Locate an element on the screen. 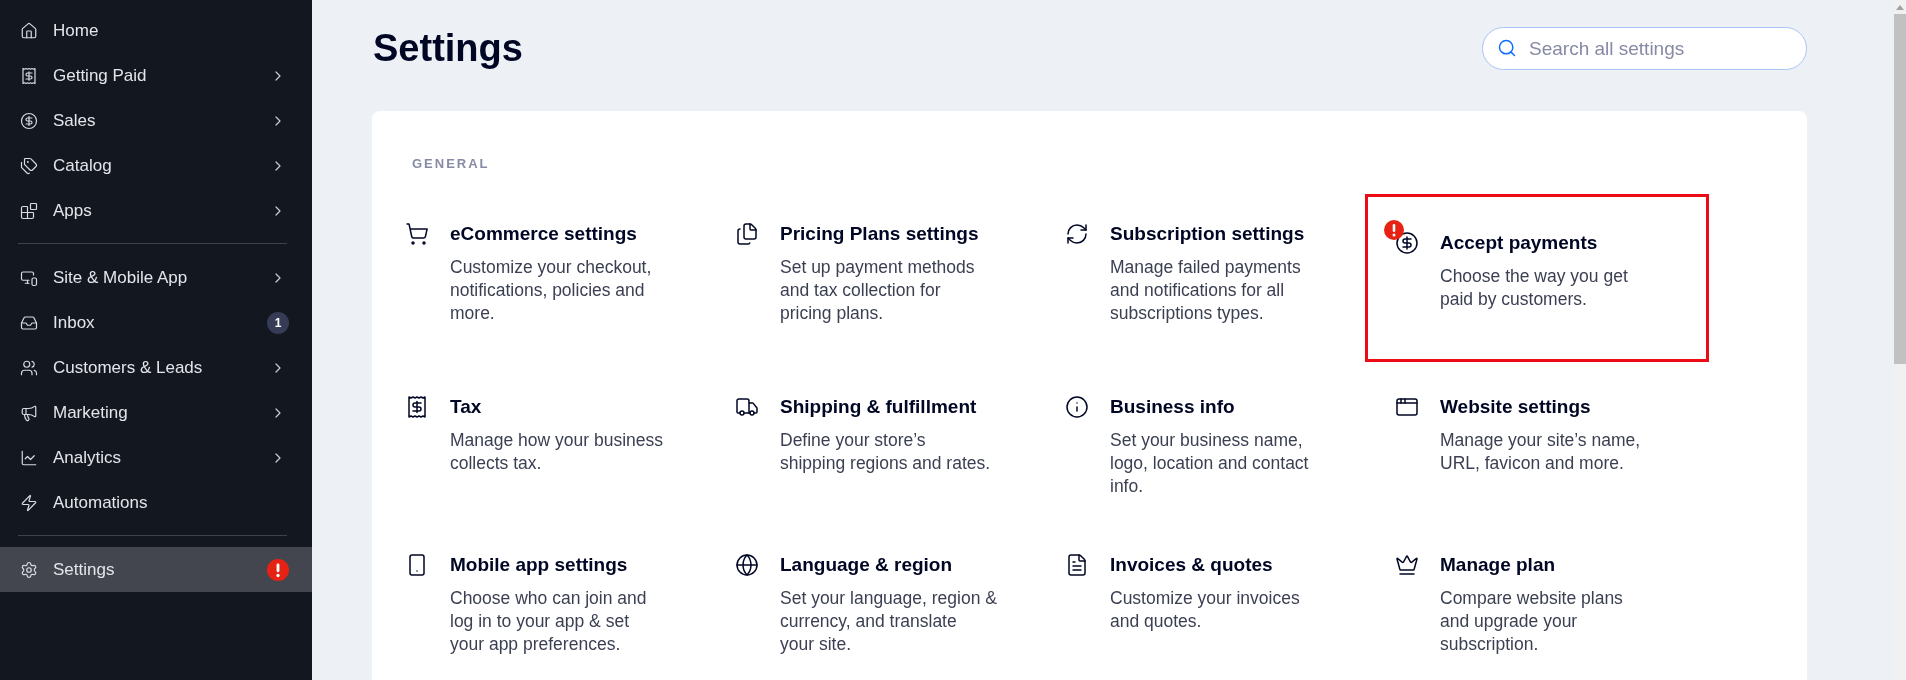  sidebar-item: Analytics is located at coordinates (156, 457).